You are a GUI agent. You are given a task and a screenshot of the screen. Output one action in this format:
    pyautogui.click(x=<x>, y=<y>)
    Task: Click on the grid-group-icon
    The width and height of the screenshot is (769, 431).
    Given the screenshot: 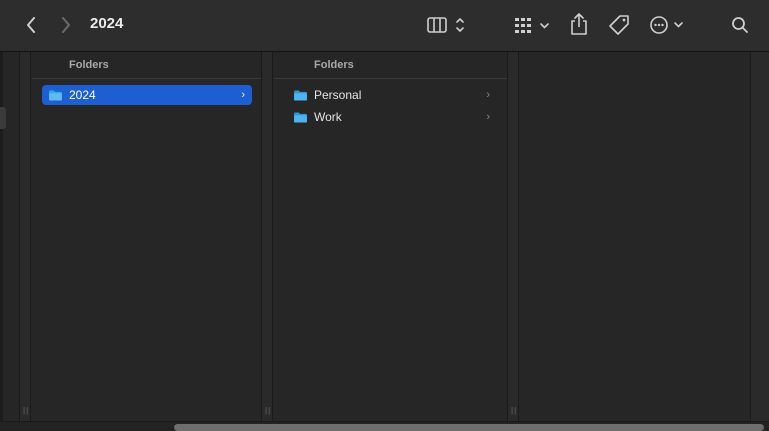 What is the action you would take?
    pyautogui.click(x=532, y=25)
    